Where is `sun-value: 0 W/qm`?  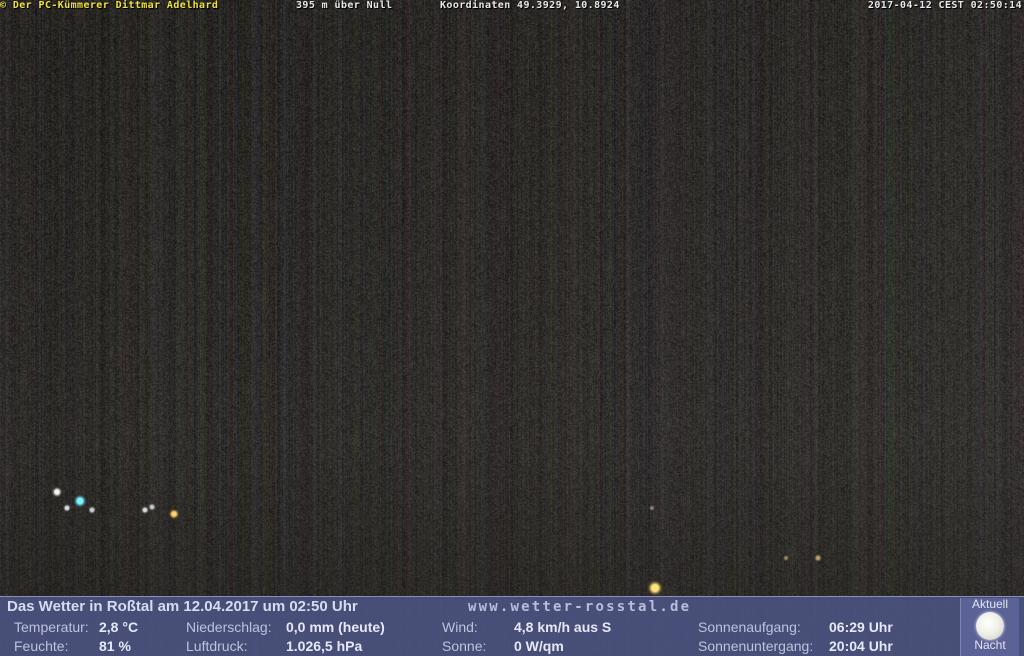
sun-value: 0 W/qm is located at coordinates (539, 646).